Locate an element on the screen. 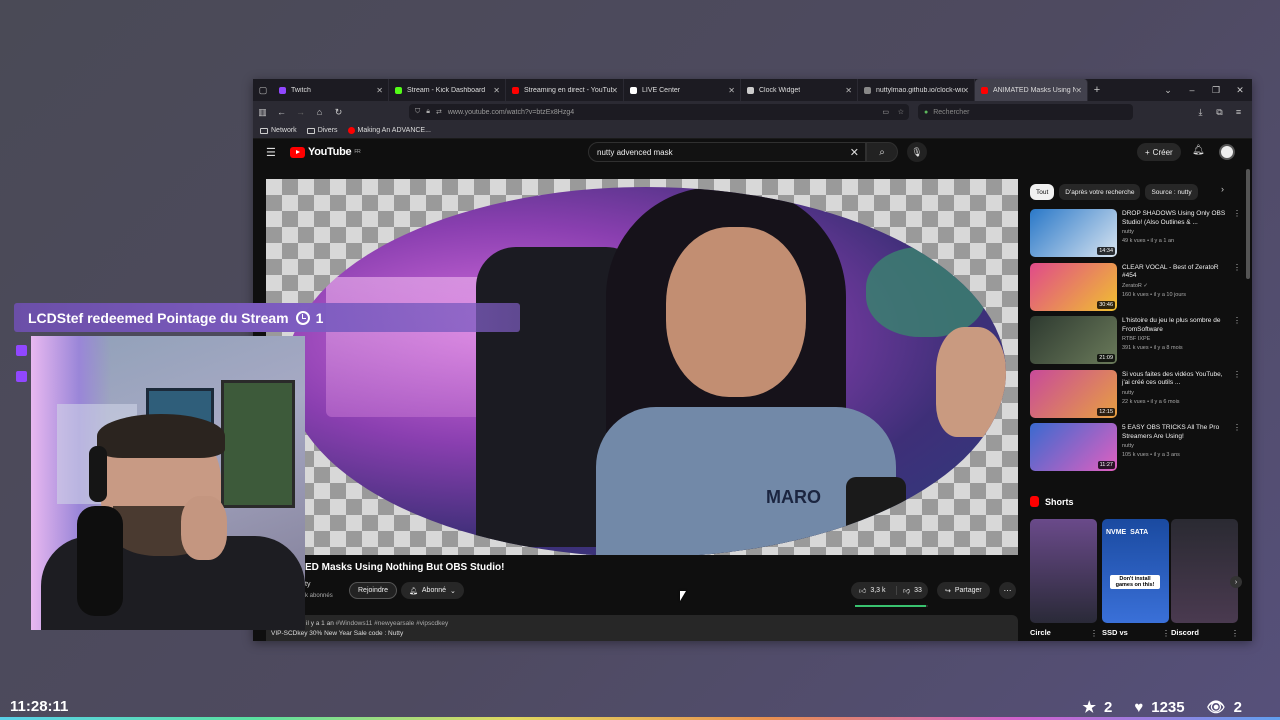 Image resolution: width=1280 pixels, height=720 pixels. short-title: Discord is located at coordinates (1185, 632).